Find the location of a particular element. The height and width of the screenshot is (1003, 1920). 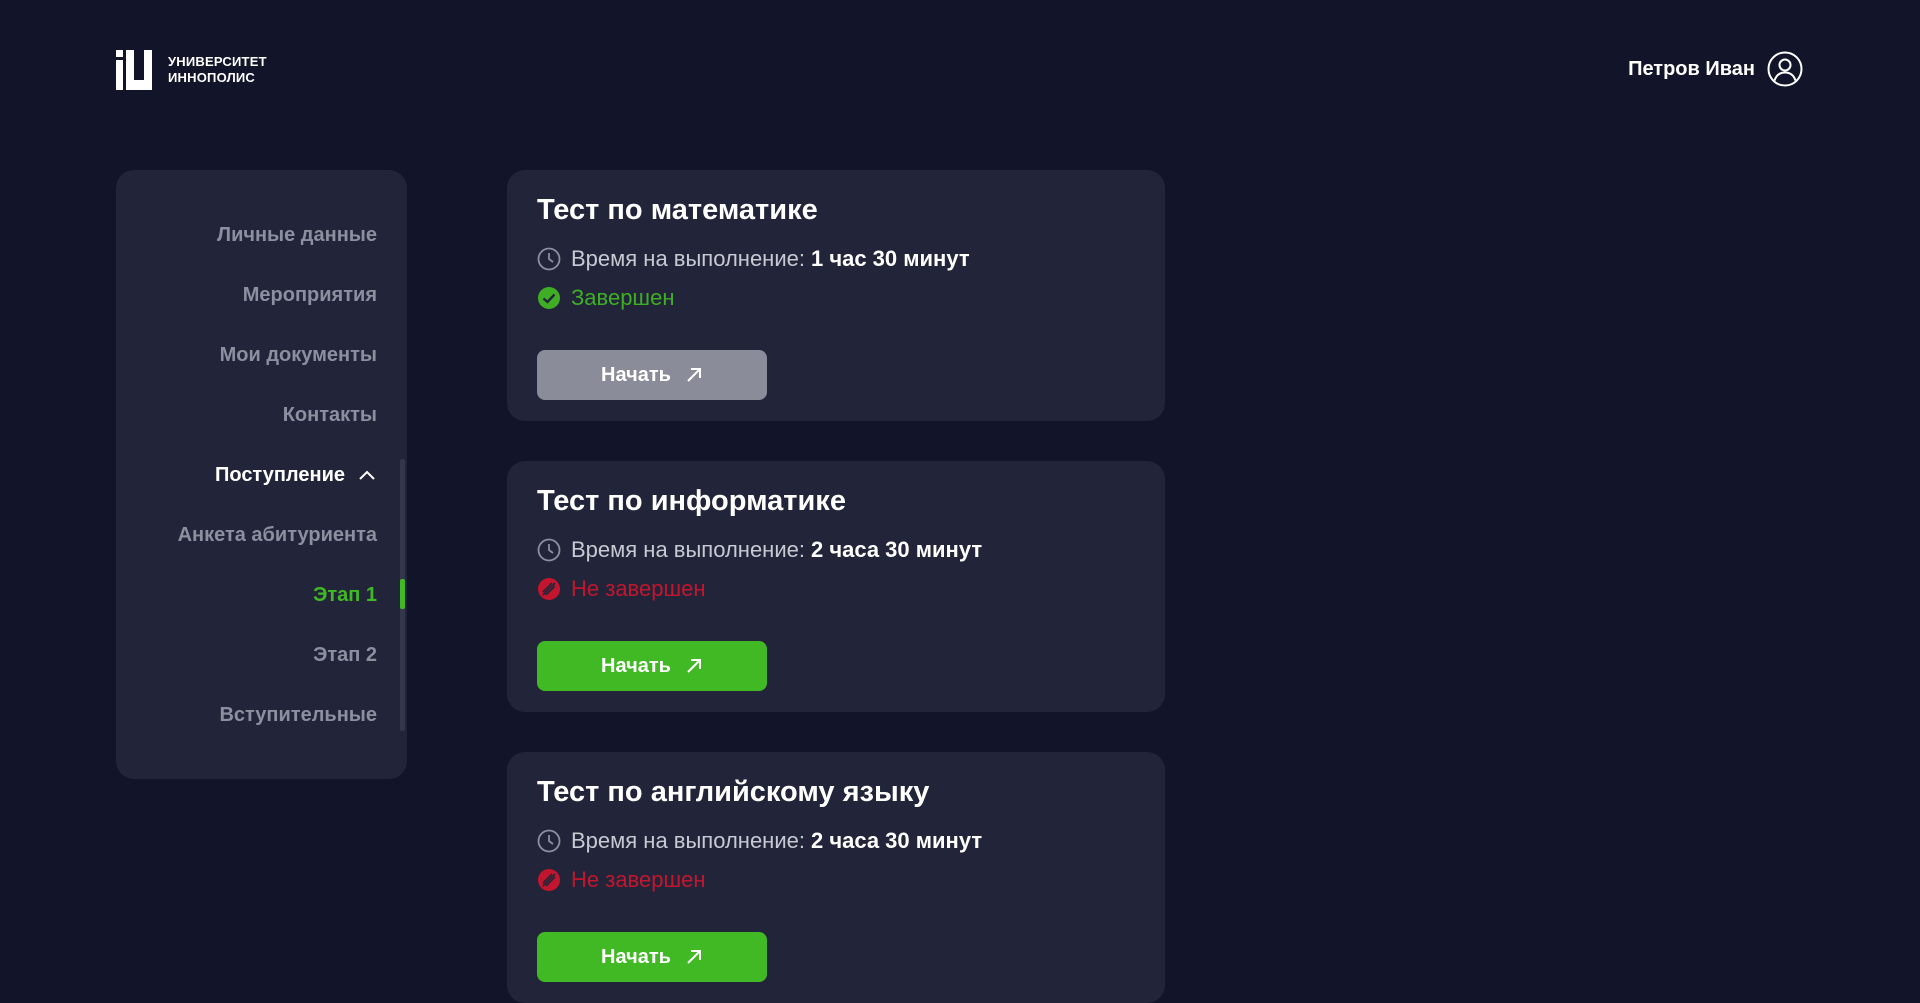

logo: УНИВЕРСИТЕТ ИННОПОЛИС is located at coordinates (191, 70).